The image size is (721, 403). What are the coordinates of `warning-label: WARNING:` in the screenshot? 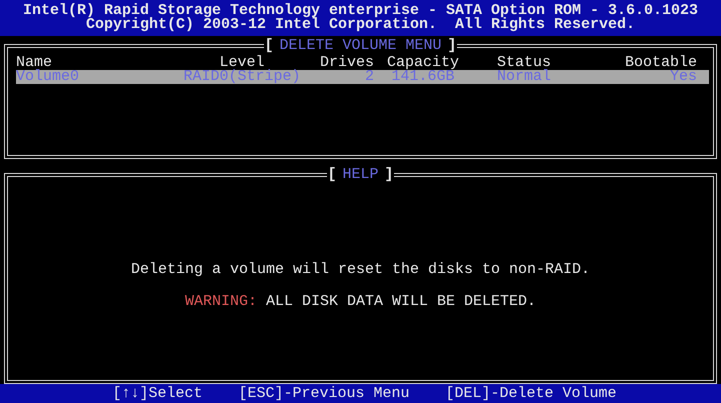 It's located at (220, 302).